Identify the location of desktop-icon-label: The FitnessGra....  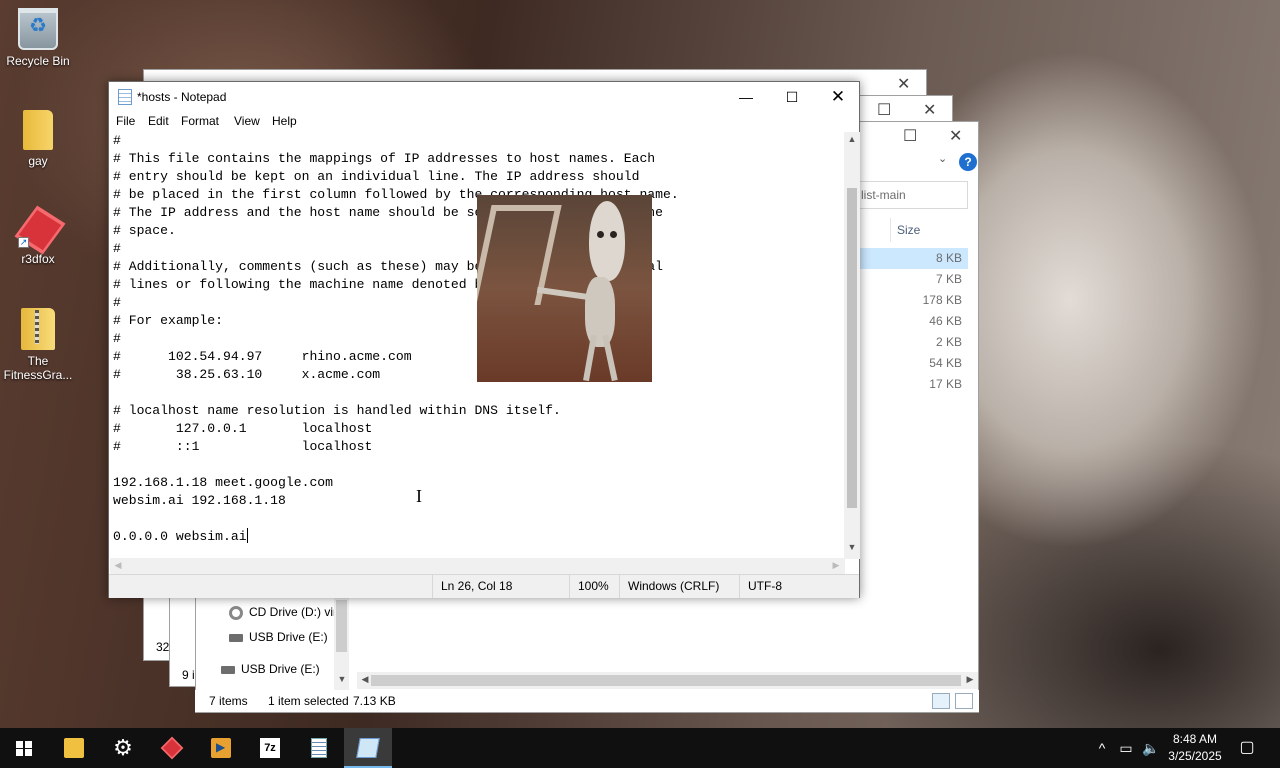
(38, 368).